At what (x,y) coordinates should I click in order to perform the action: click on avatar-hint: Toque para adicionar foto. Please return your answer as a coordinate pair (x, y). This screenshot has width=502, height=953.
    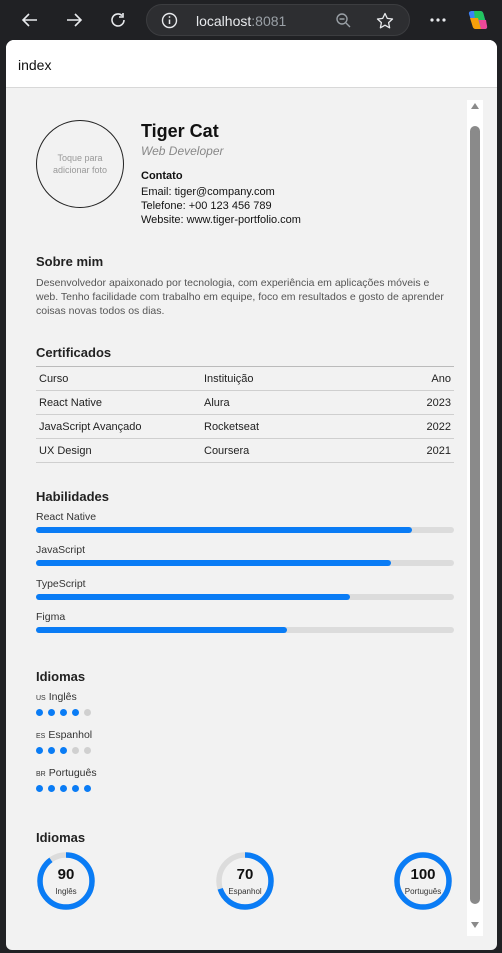
    Looking at the image, I should click on (80, 164).